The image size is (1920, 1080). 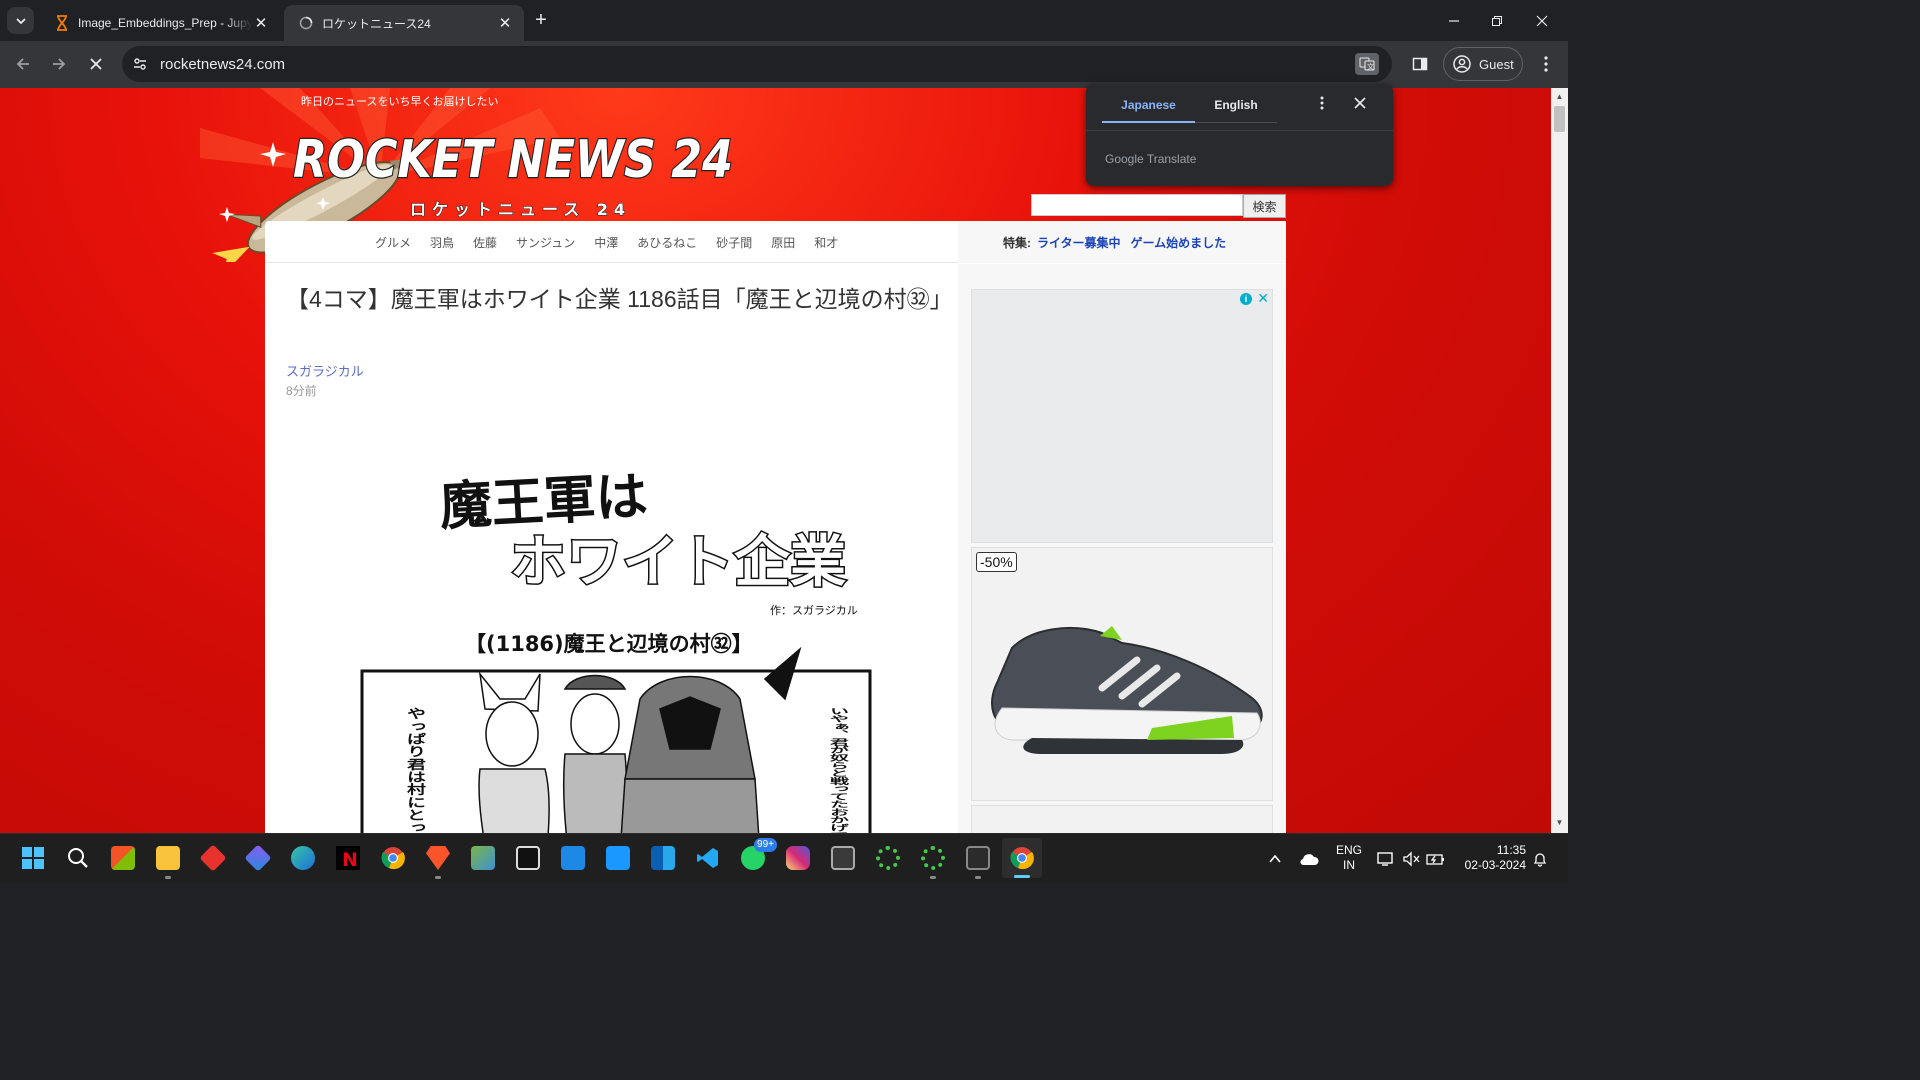 I want to click on battery-button, so click(x=1436, y=858).